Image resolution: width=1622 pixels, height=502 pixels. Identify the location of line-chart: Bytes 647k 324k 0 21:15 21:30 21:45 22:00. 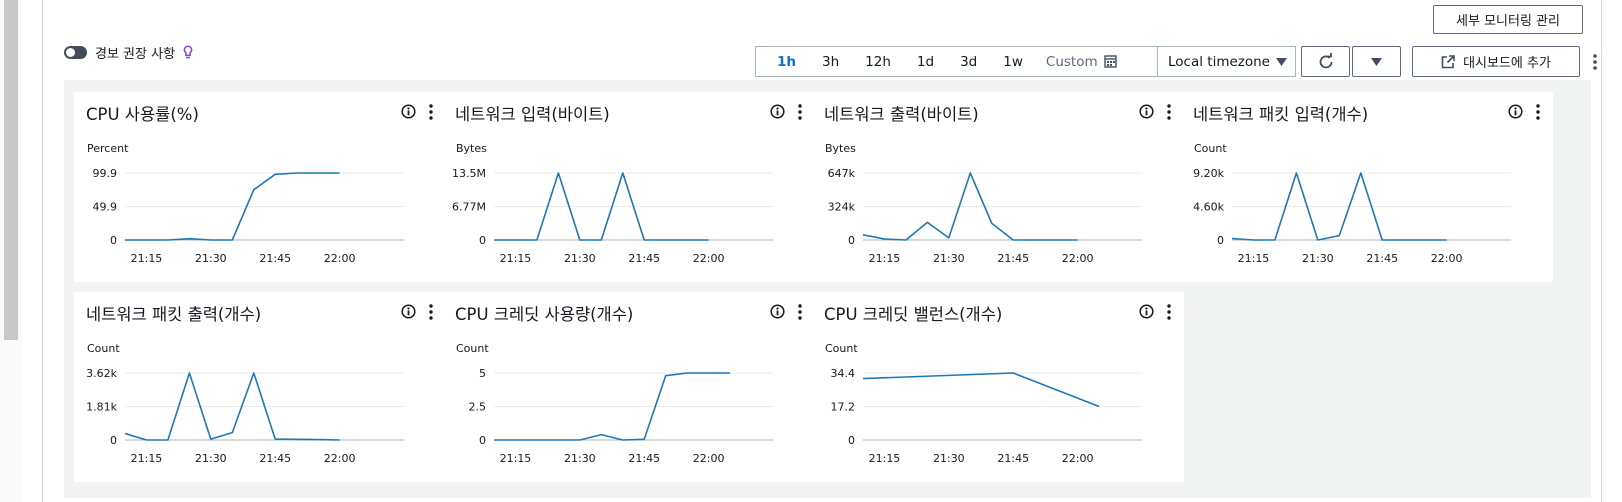
(983, 203).